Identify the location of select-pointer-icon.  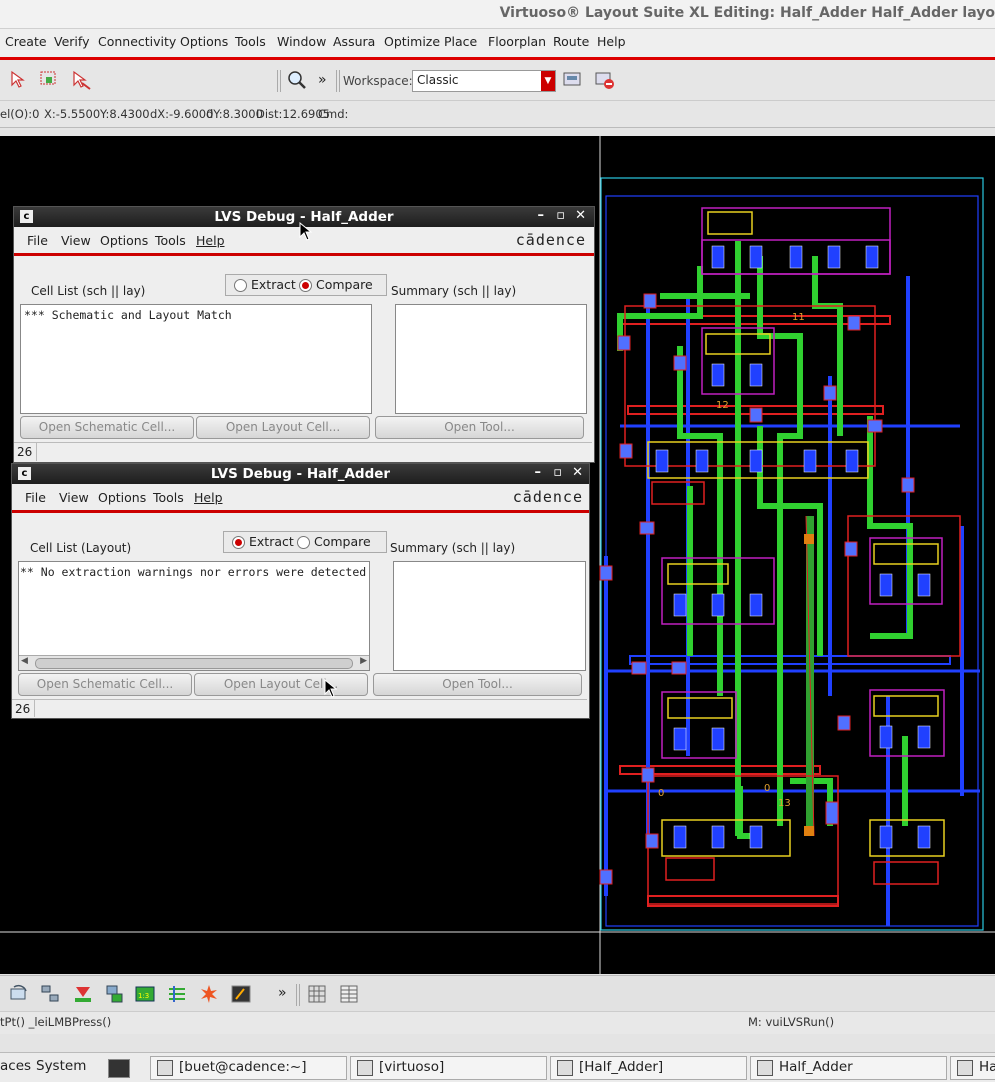
(19, 80).